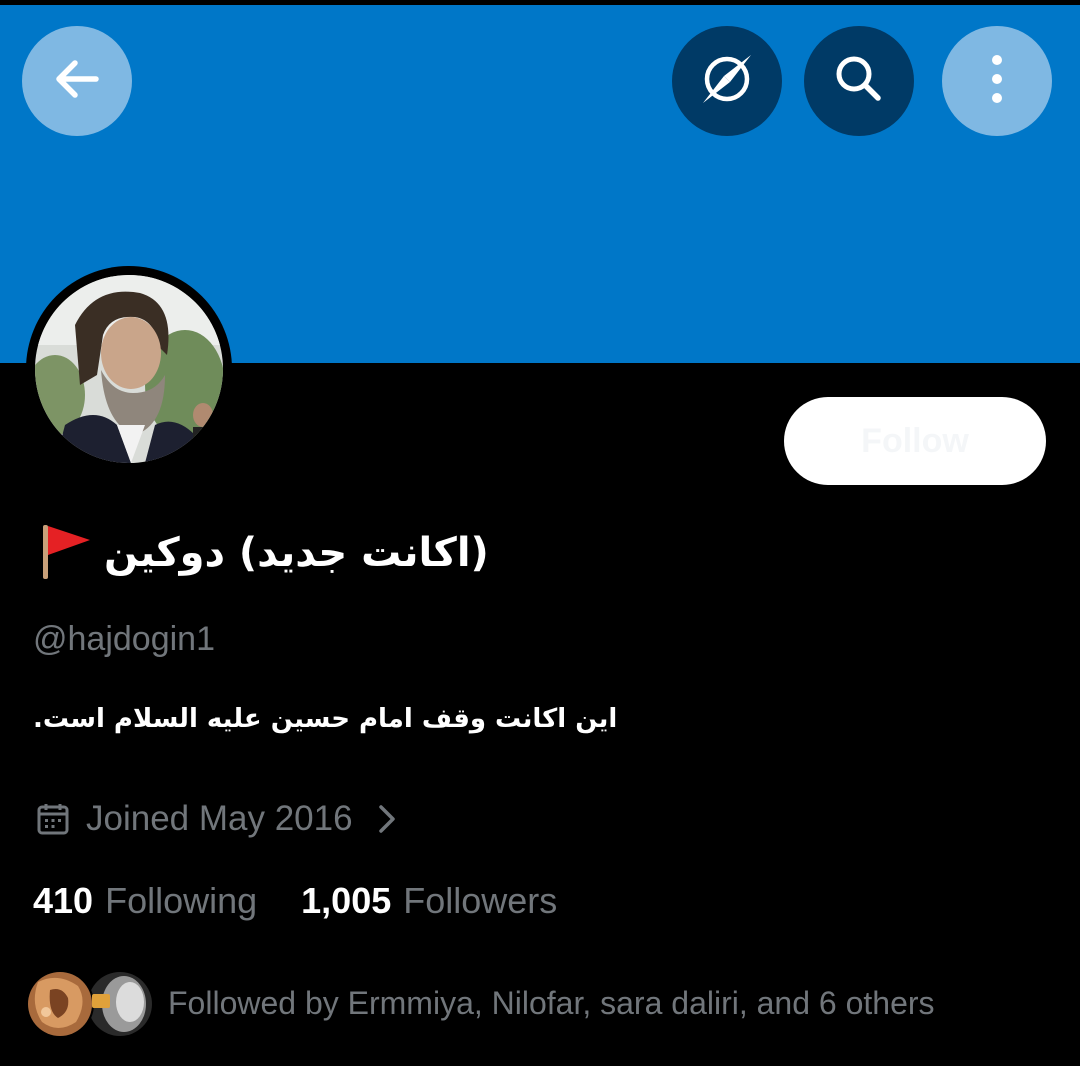 The image size is (1080, 1066). I want to click on user-handle: @hajdogin1, so click(124, 639).